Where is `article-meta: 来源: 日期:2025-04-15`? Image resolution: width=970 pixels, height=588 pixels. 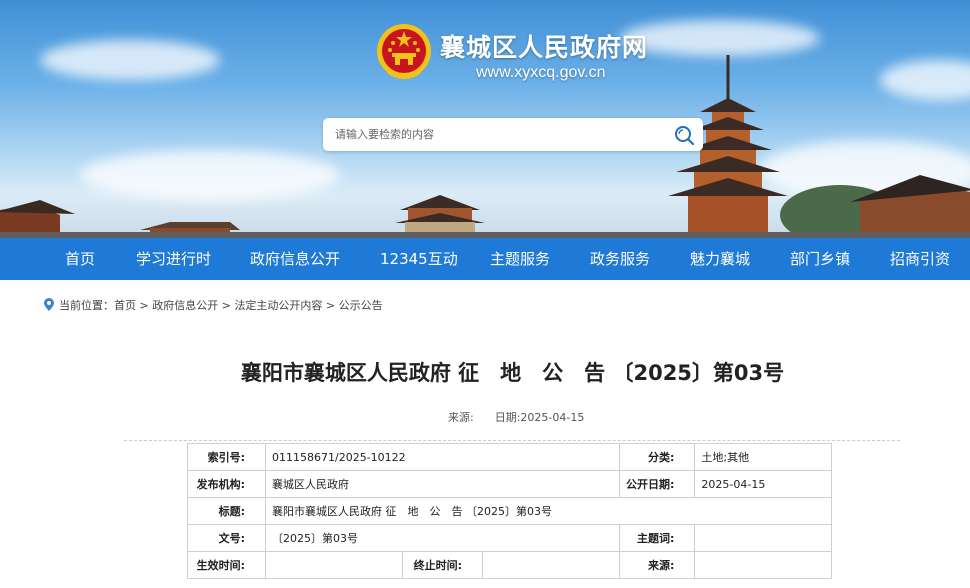 article-meta: 来源: 日期:2025-04-15 is located at coordinates (516, 417).